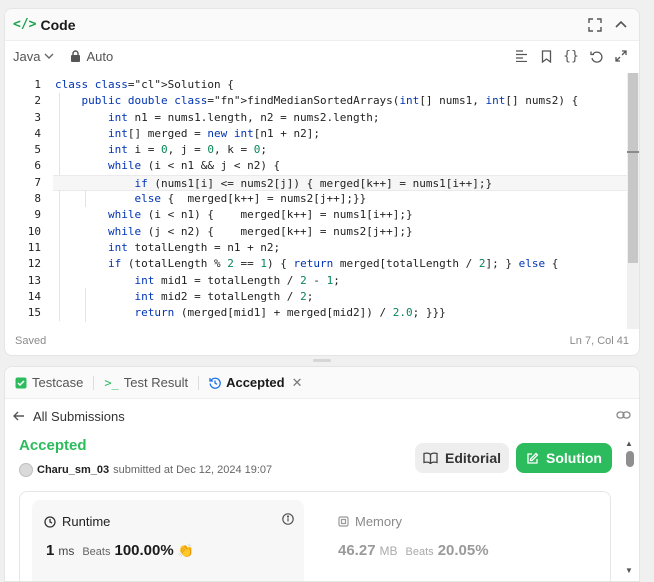 This screenshot has height=582, width=654. I want to click on editor-scrollbar, so click(633, 201).